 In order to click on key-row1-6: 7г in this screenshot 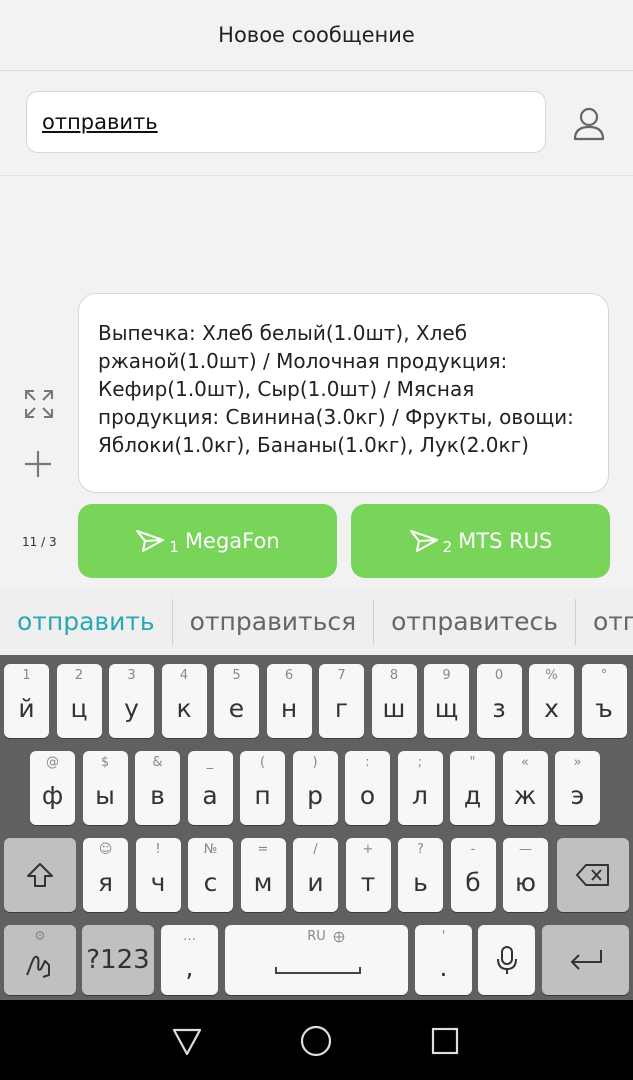, I will do `click(341, 701)`.